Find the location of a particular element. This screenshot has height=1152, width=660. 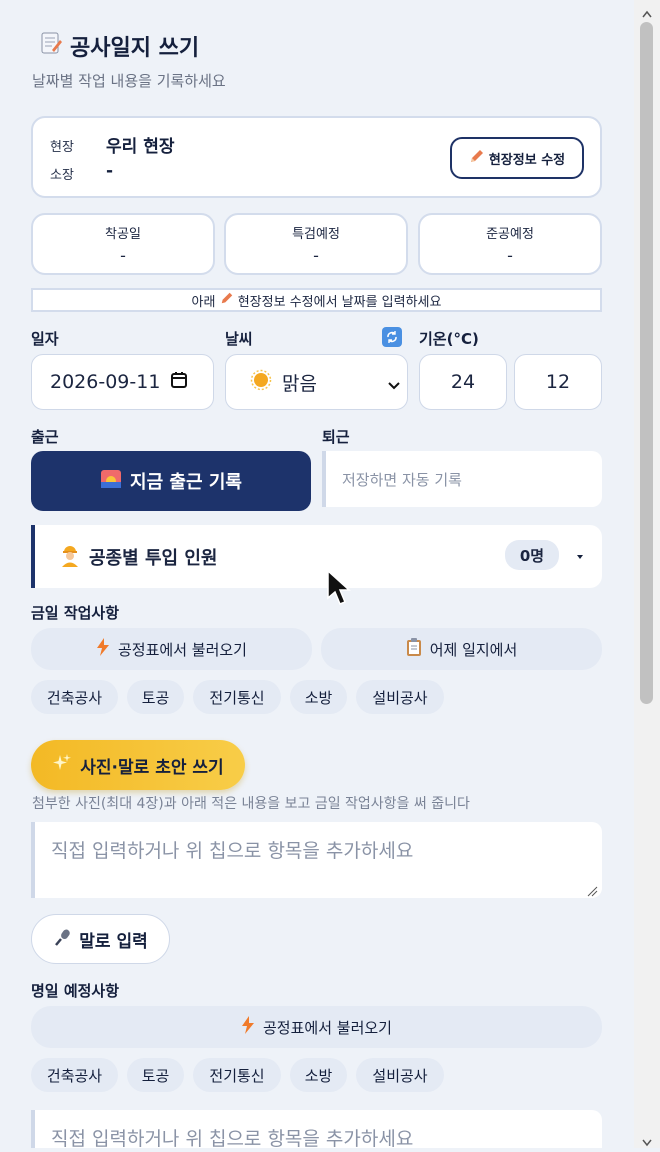

clipboard-icon is located at coordinates (414, 649).